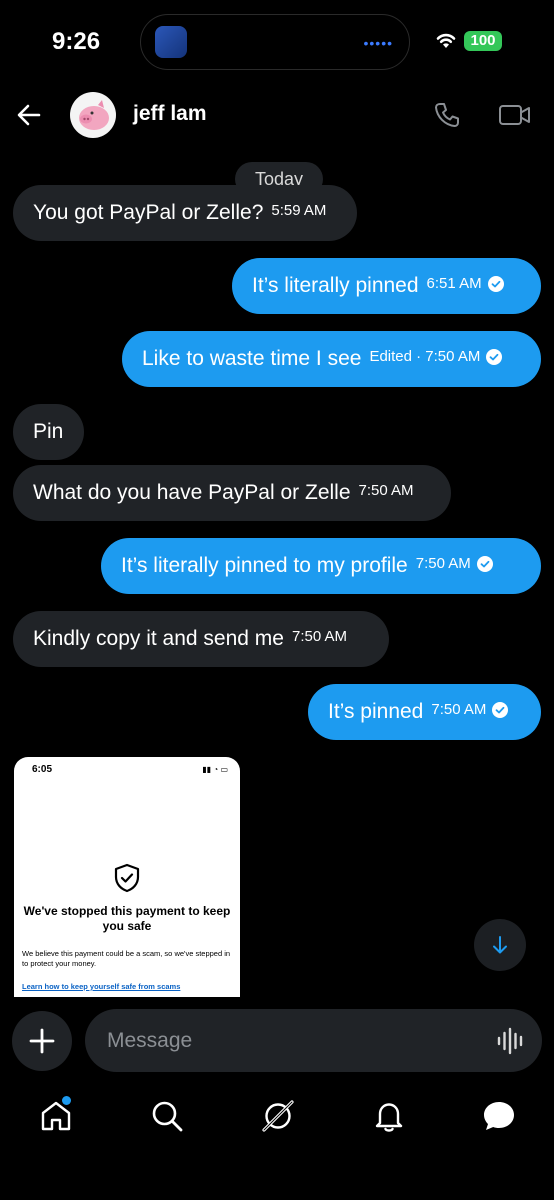 This screenshot has width=554, height=1200. What do you see at coordinates (277, 115) in the screenshot?
I see `conversation-header: jeff lam` at bounding box center [277, 115].